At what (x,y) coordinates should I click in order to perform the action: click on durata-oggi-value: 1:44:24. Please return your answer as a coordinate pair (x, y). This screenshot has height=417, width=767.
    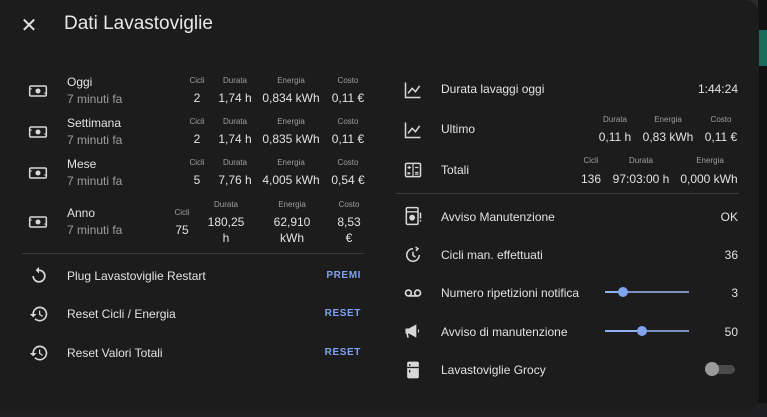
    Looking at the image, I should click on (717, 89).